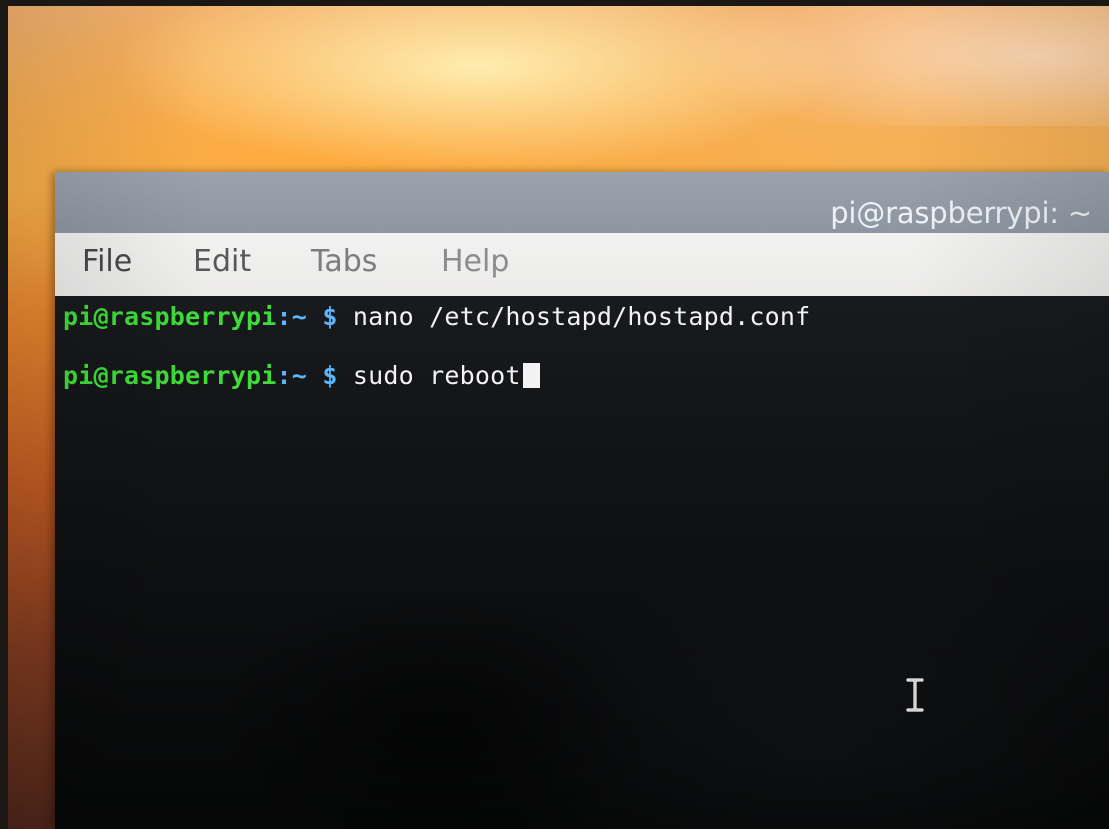 The image size is (1109, 829). I want to click on terminal-line: pi@raspberrypi:~ $ sudo reboot, so click(301, 376).